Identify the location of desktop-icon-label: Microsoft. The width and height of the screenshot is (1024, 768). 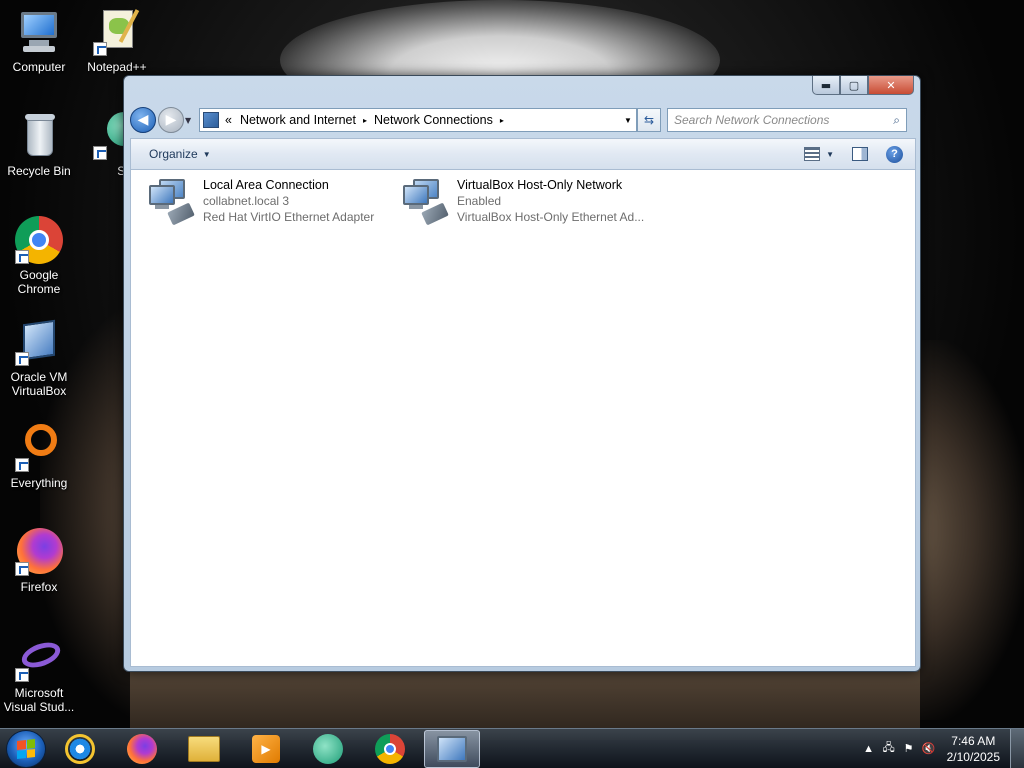
(39, 693).